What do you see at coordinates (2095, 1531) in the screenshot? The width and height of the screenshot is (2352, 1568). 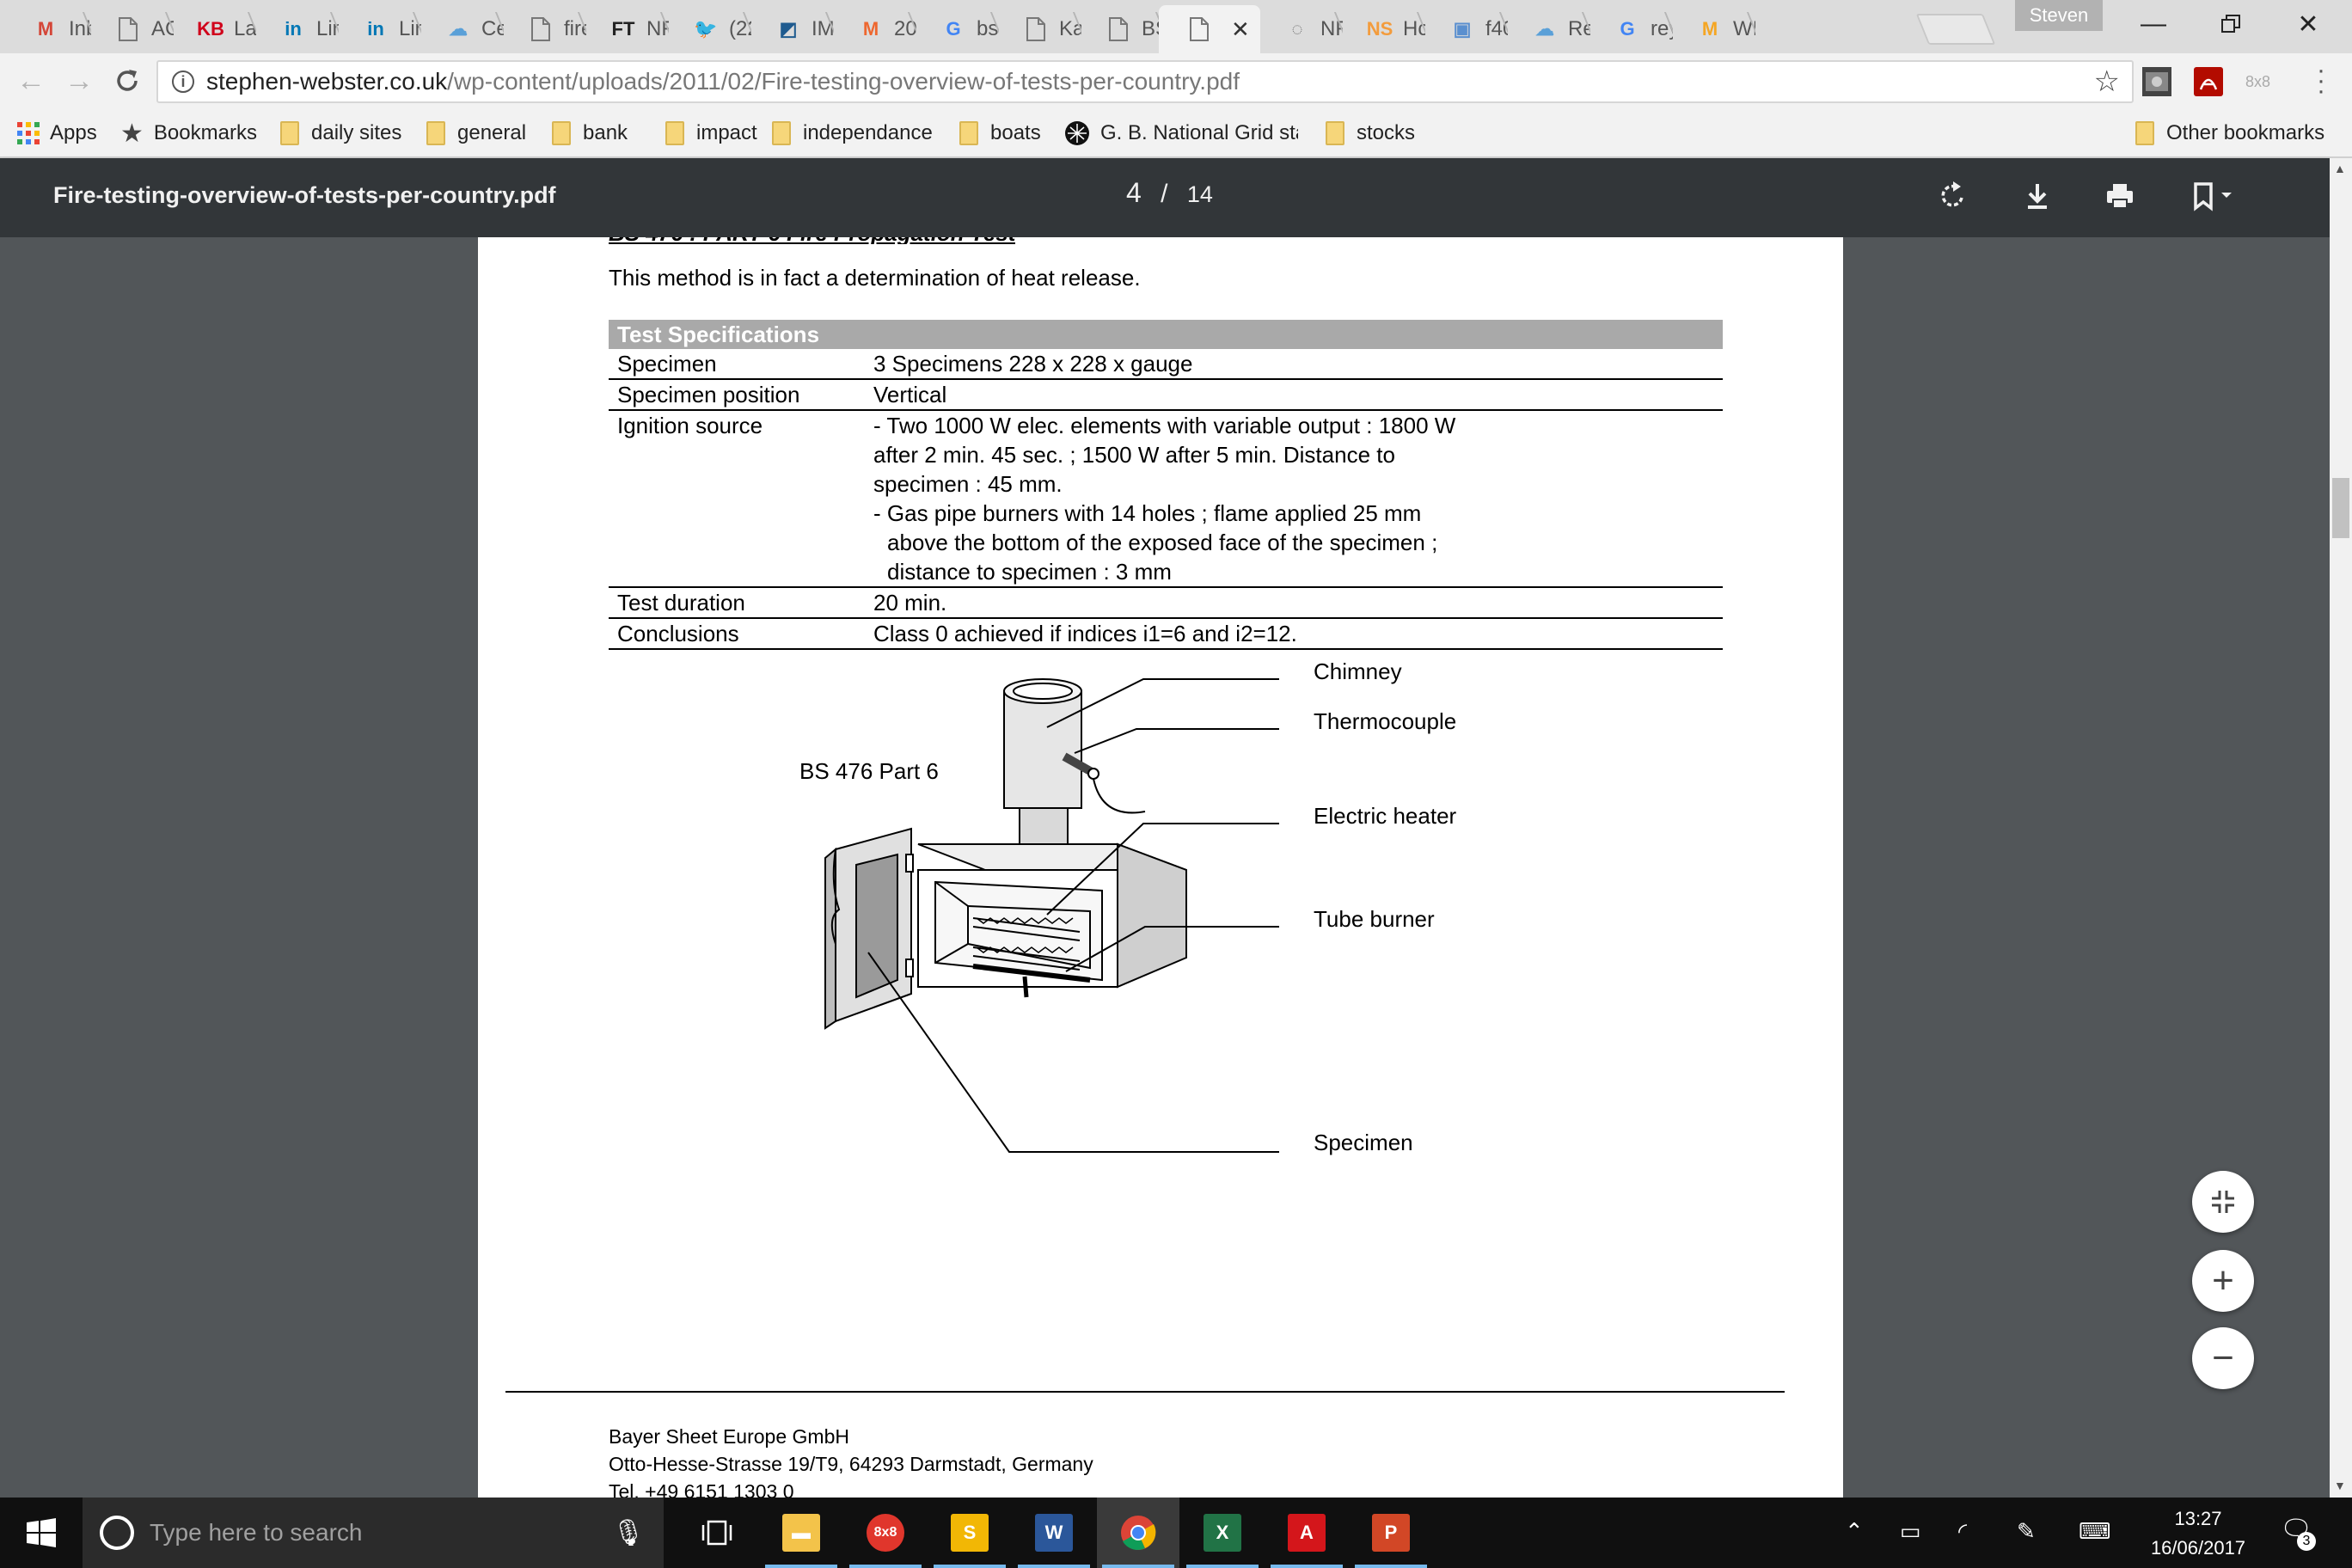 I see `keyboard-icon: ⌨` at bounding box center [2095, 1531].